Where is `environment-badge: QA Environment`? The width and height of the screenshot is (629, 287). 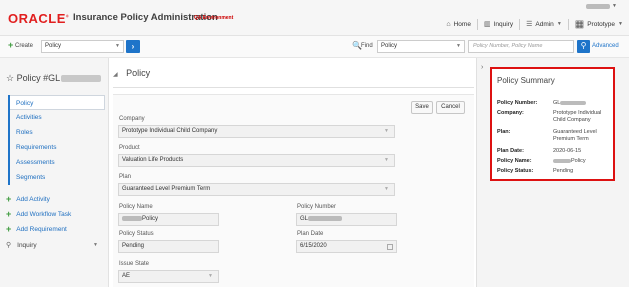
environment-badge: QA Environment is located at coordinates (214, 18).